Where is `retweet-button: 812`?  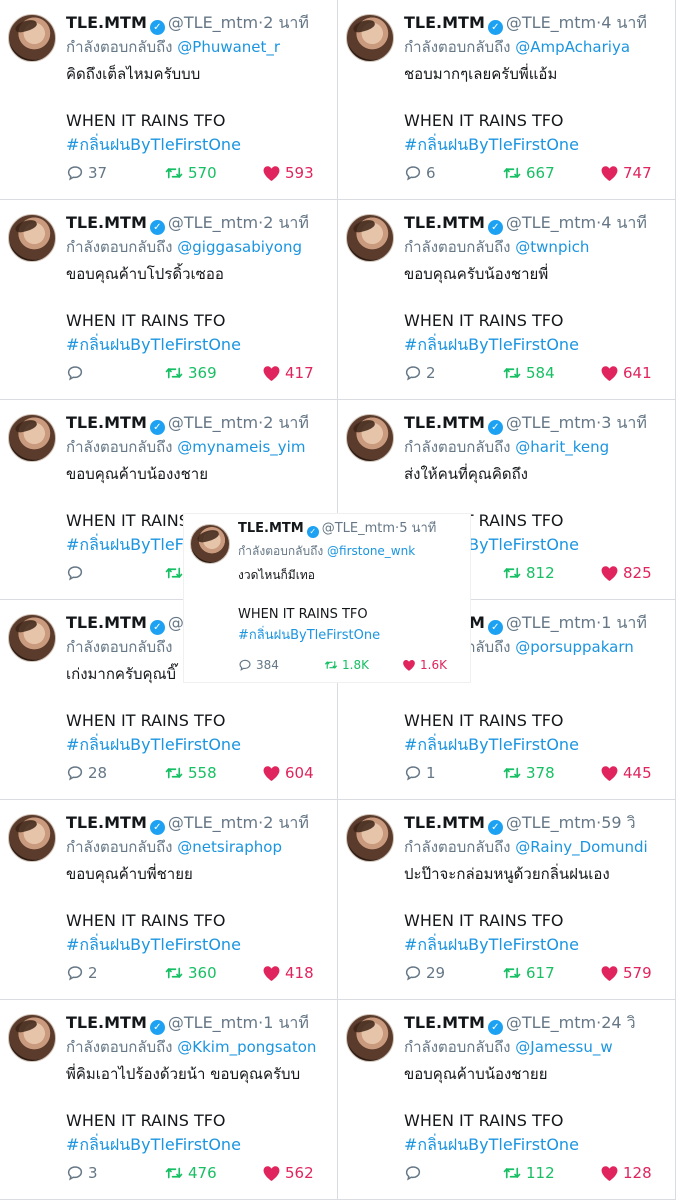
retweet-button: 812 is located at coordinates (528, 573).